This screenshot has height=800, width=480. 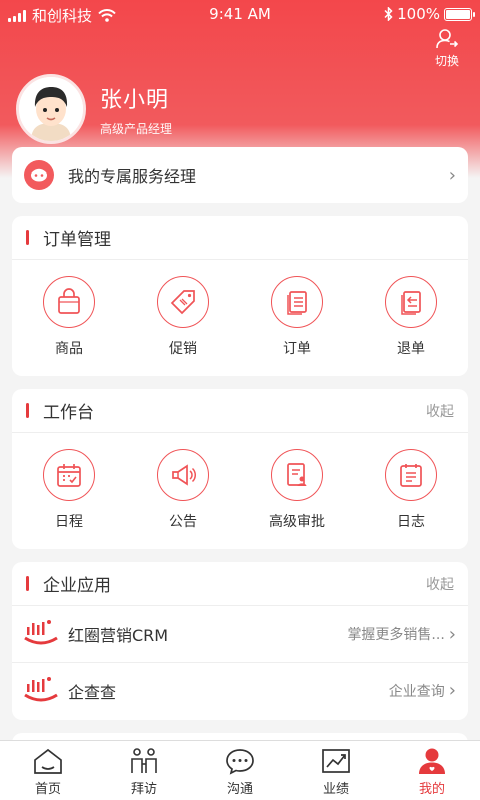 I want to click on user-name: 张小明, so click(x=135, y=100).